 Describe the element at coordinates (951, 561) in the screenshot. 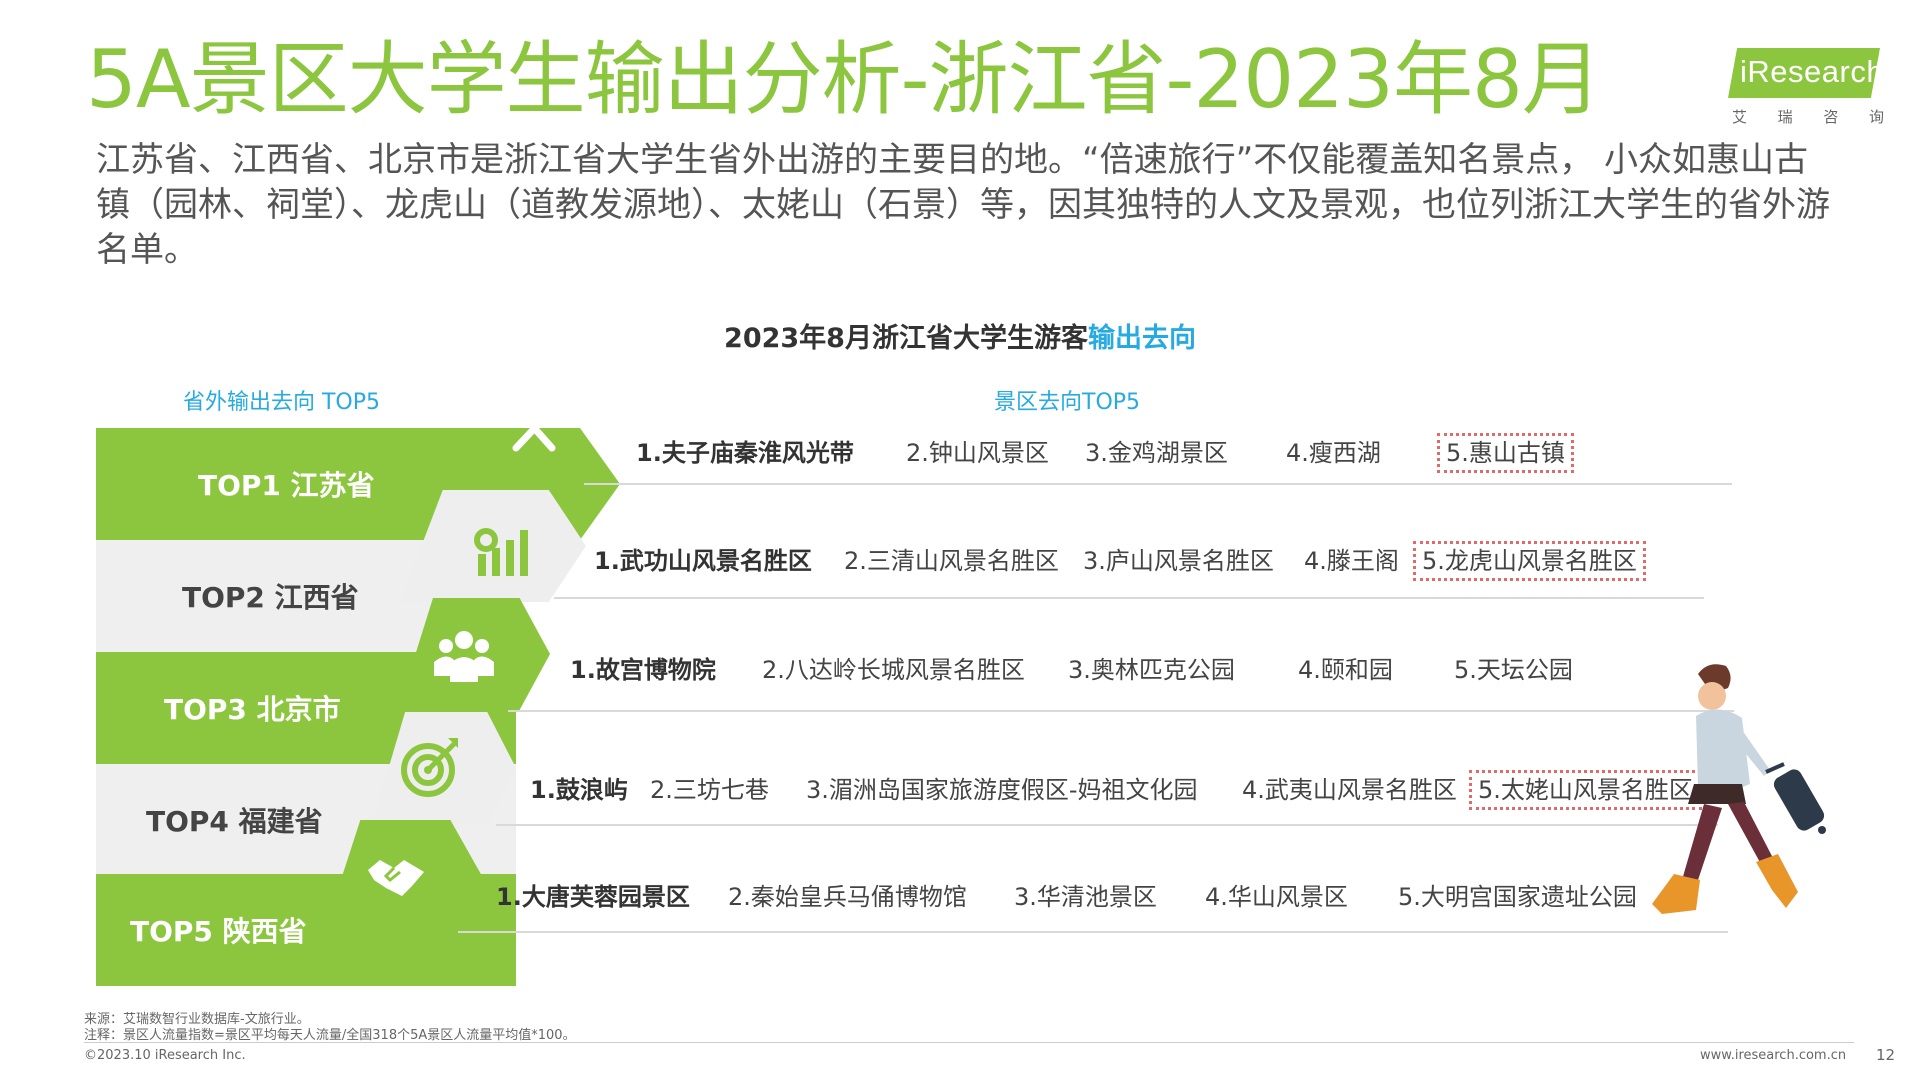

I see `spot-item: 2.三清山风景名胜区` at that location.